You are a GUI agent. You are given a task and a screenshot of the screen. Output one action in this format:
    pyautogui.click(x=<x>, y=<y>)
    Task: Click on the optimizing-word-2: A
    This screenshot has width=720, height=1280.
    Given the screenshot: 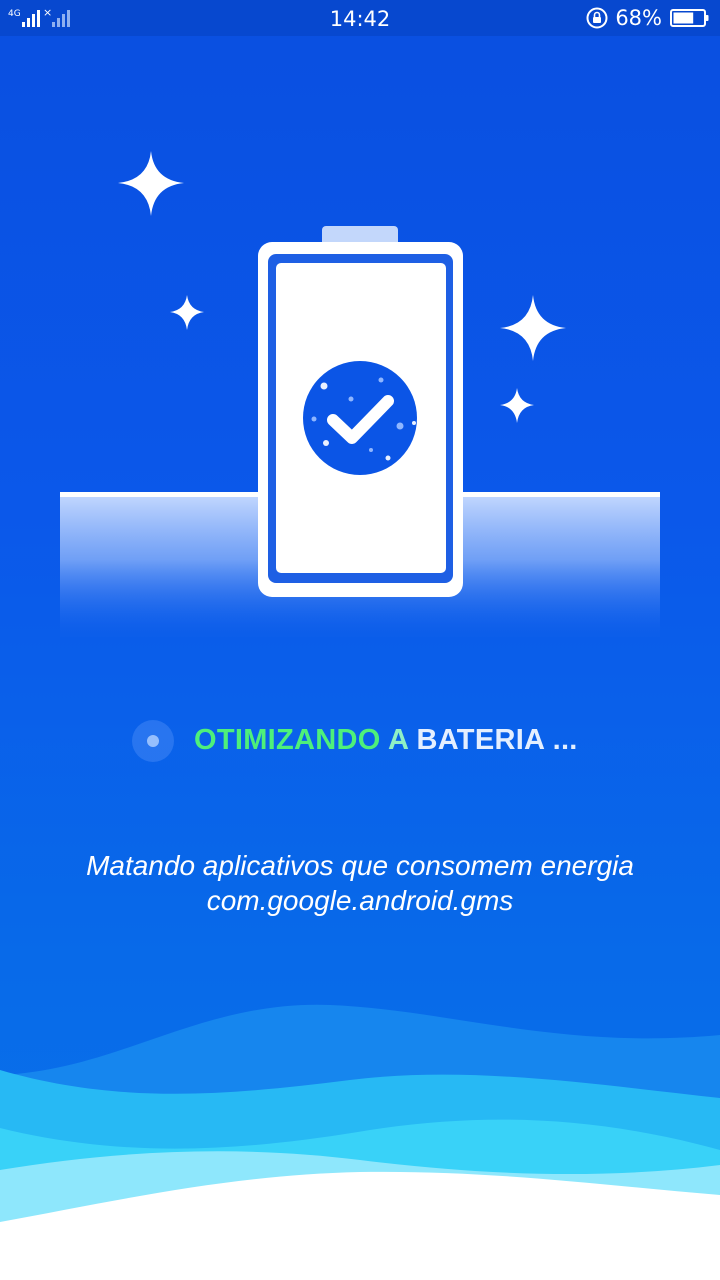 What is the action you would take?
    pyautogui.click(x=398, y=740)
    